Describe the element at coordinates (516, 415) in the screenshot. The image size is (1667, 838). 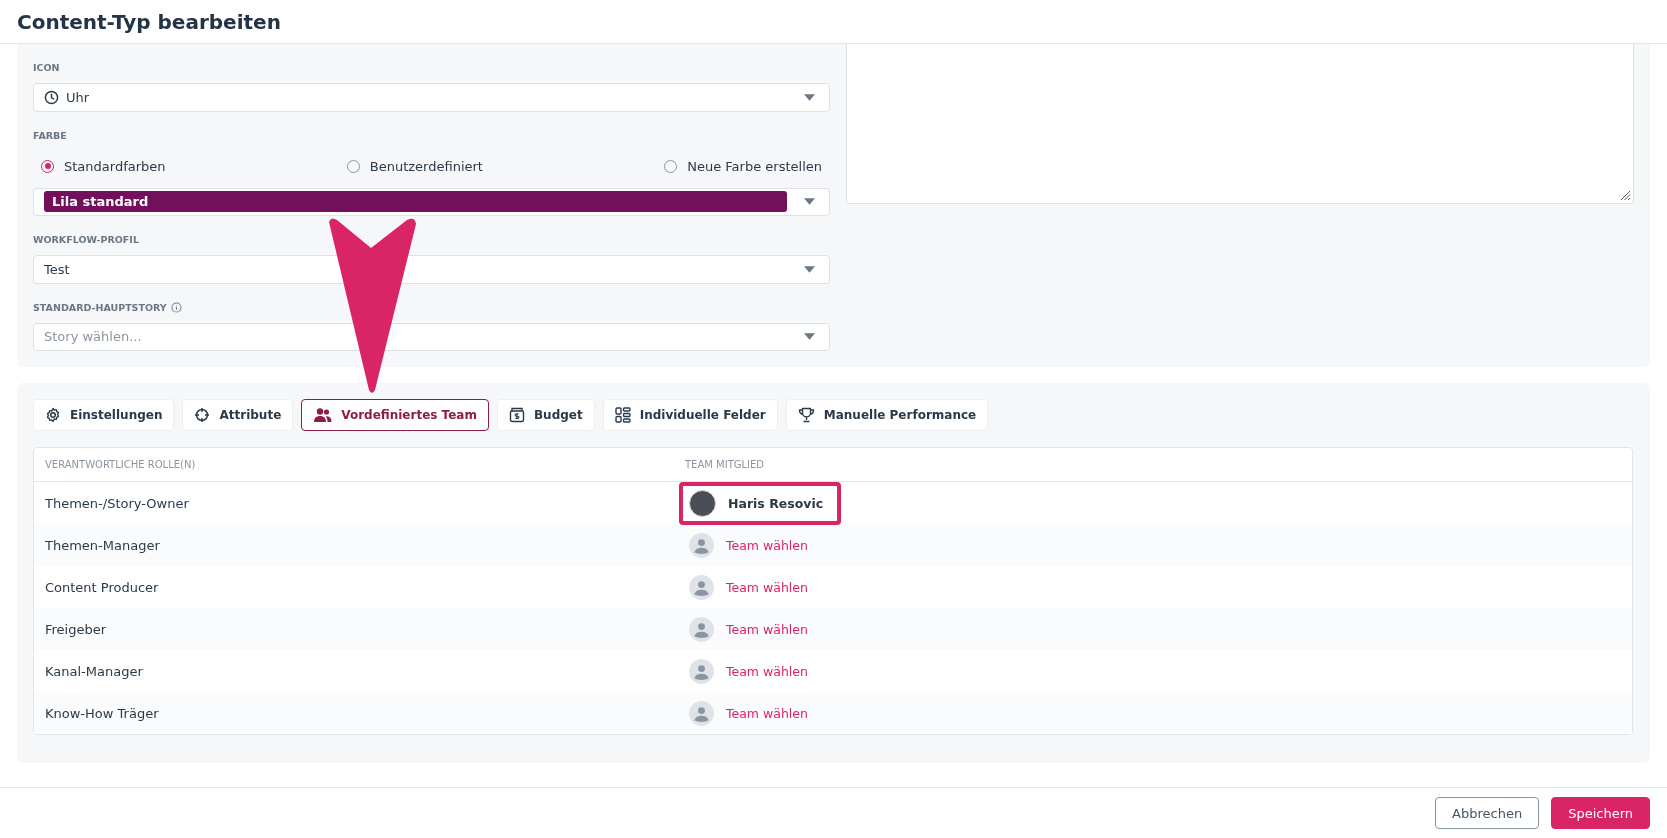
I see `box-icon` at that location.